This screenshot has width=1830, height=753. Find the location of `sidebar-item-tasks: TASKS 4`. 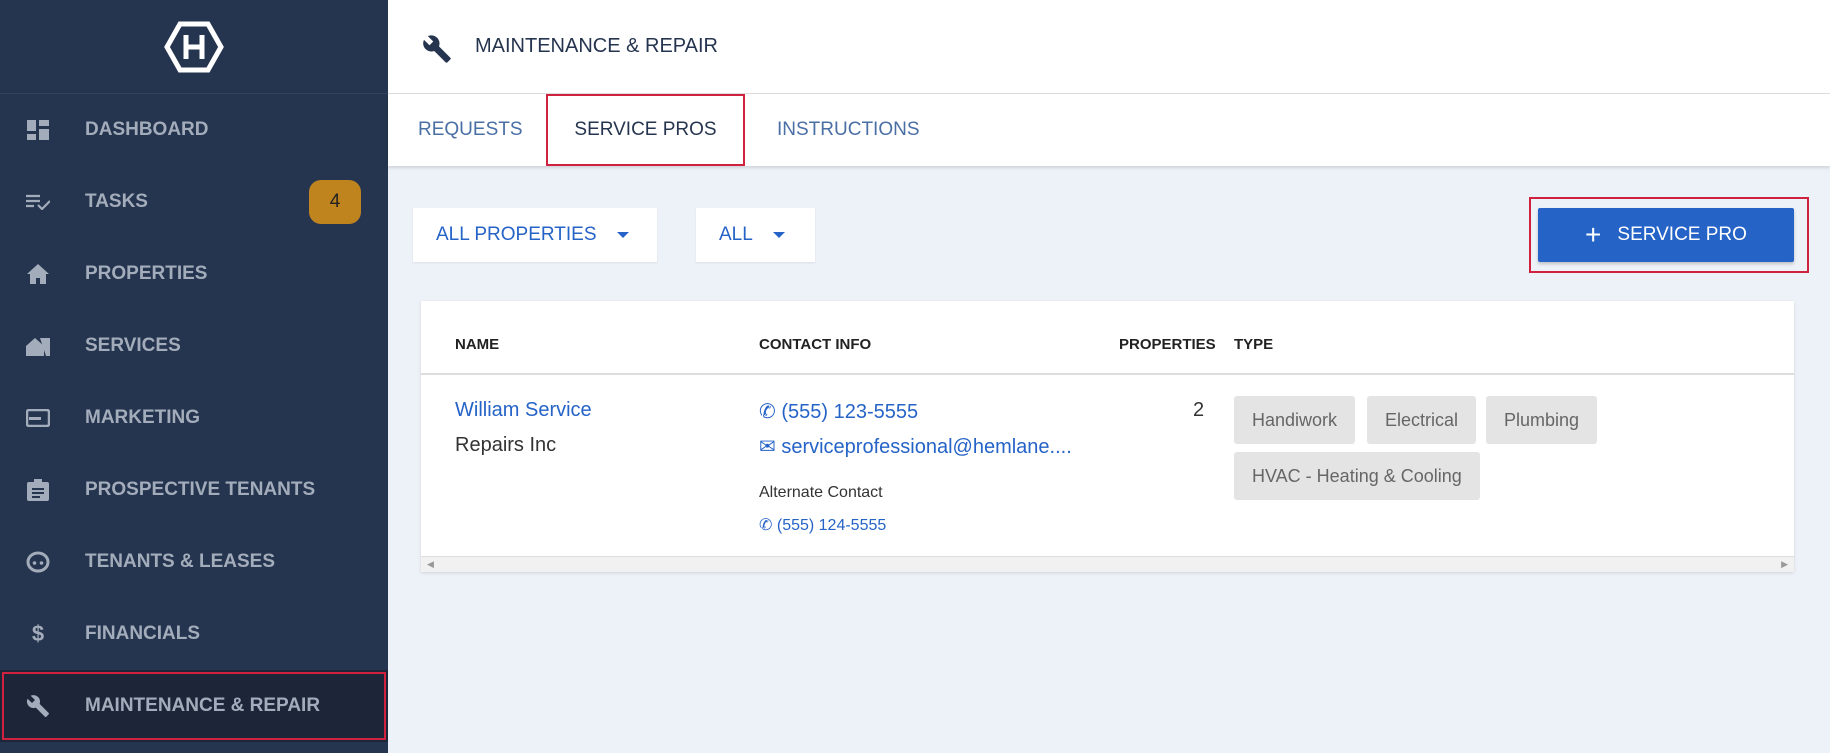

sidebar-item-tasks: TASKS 4 is located at coordinates (194, 202).